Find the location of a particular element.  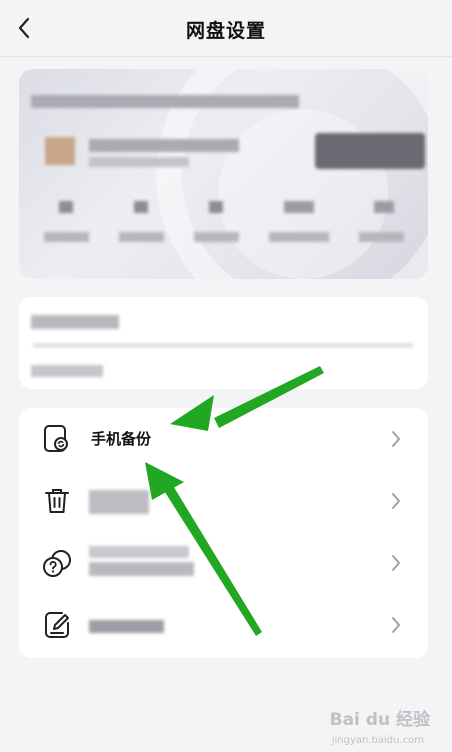

menu-item-label: 手机备份 is located at coordinates (121, 439).